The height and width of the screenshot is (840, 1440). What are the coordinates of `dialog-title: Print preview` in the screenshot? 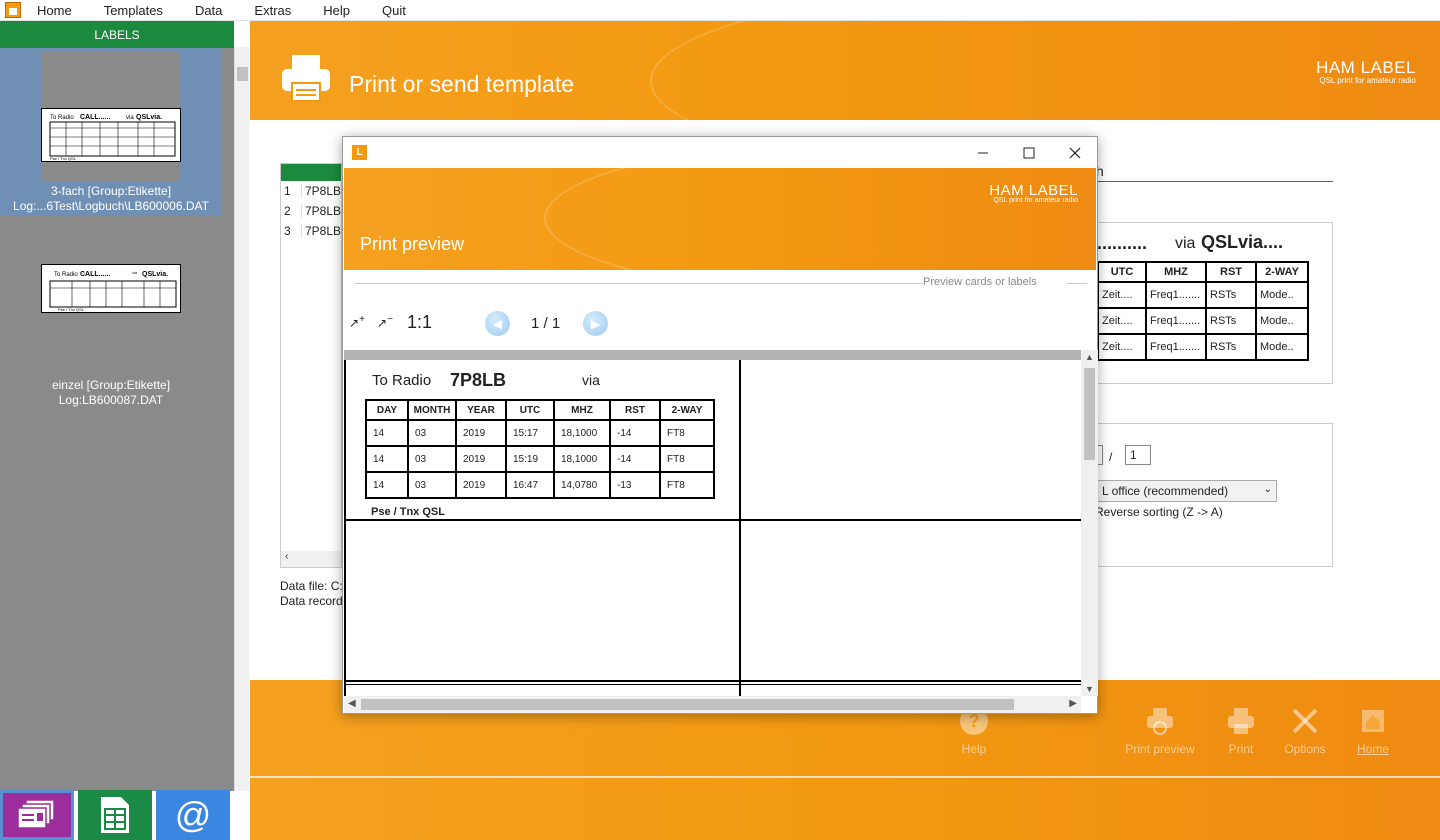 It's located at (412, 244).